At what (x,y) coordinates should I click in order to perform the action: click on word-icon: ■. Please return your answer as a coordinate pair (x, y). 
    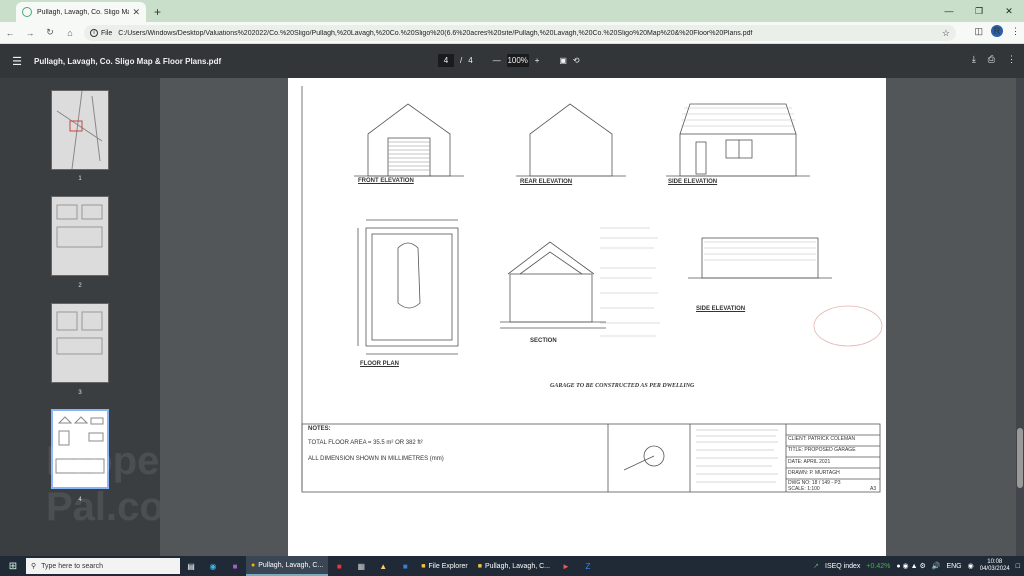
    Looking at the image, I should click on (405, 566).